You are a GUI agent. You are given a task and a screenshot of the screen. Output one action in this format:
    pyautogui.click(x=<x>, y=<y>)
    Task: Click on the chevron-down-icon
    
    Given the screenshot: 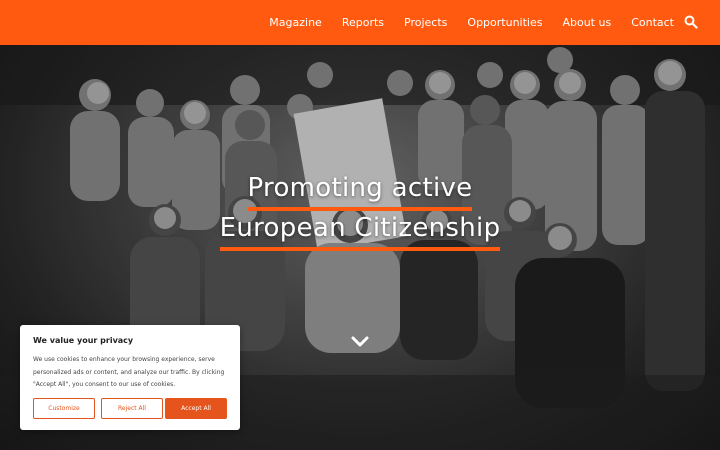 What is the action you would take?
    pyautogui.click(x=360, y=342)
    